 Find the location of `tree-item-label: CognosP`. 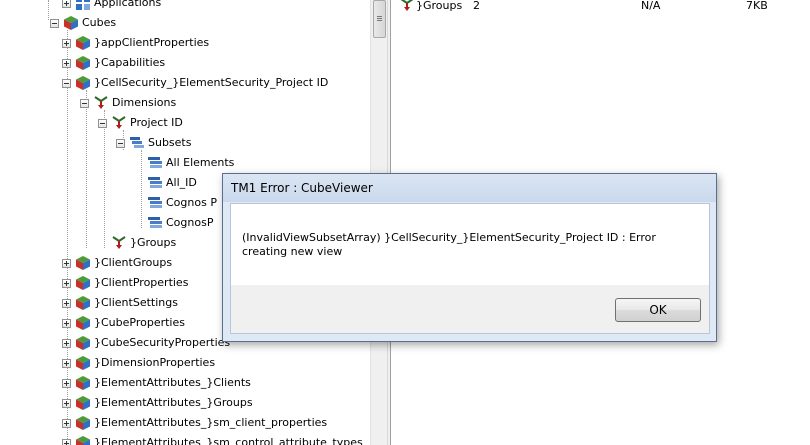

tree-item-label: CognosP is located at coordinates (190, 222).